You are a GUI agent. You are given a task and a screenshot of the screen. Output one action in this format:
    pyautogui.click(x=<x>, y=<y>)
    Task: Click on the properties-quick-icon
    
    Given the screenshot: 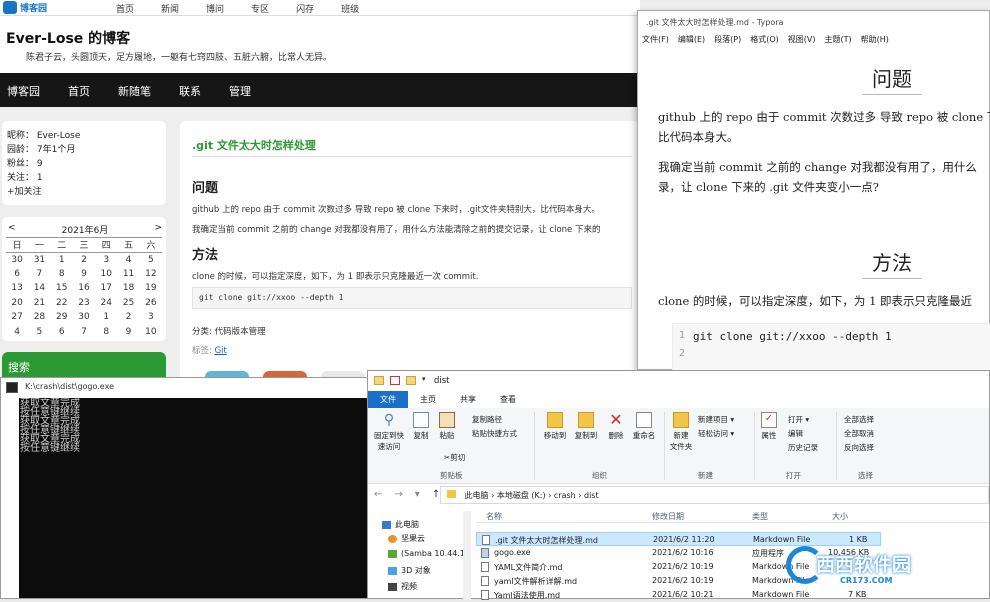 What is the action you would take?
    pyautogui.click(x=395, y=380)
    